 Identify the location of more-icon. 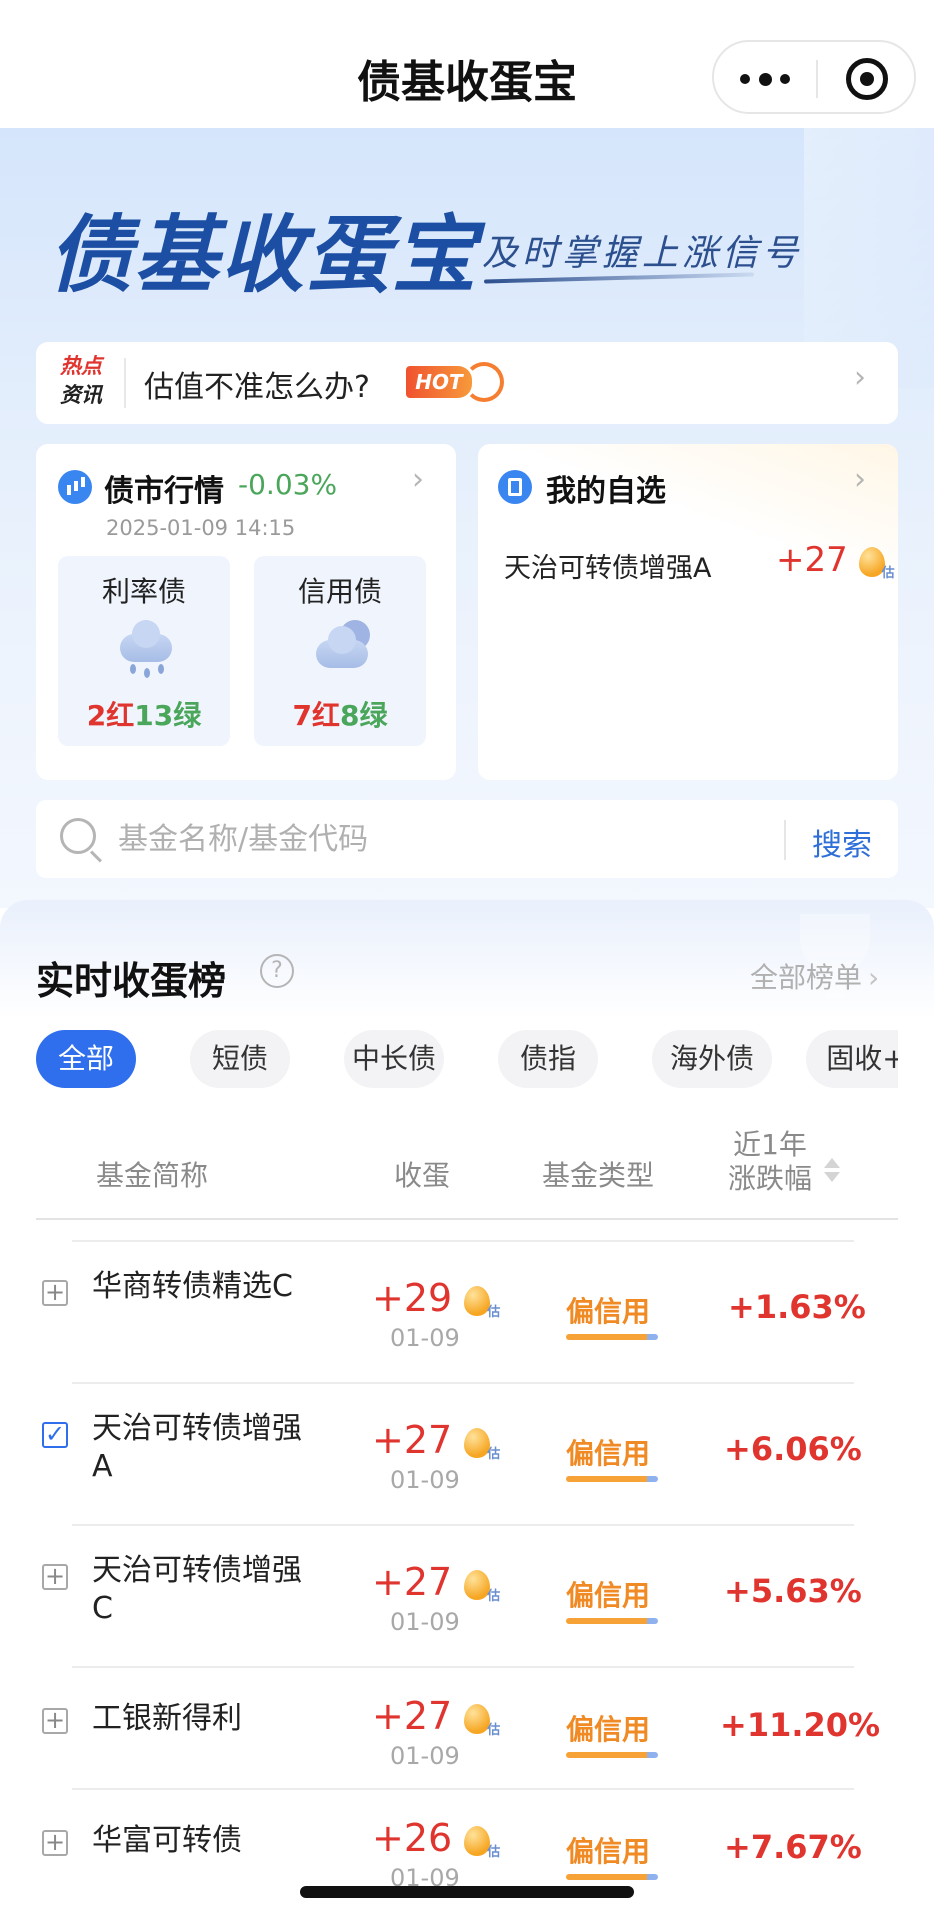
(765, 79).